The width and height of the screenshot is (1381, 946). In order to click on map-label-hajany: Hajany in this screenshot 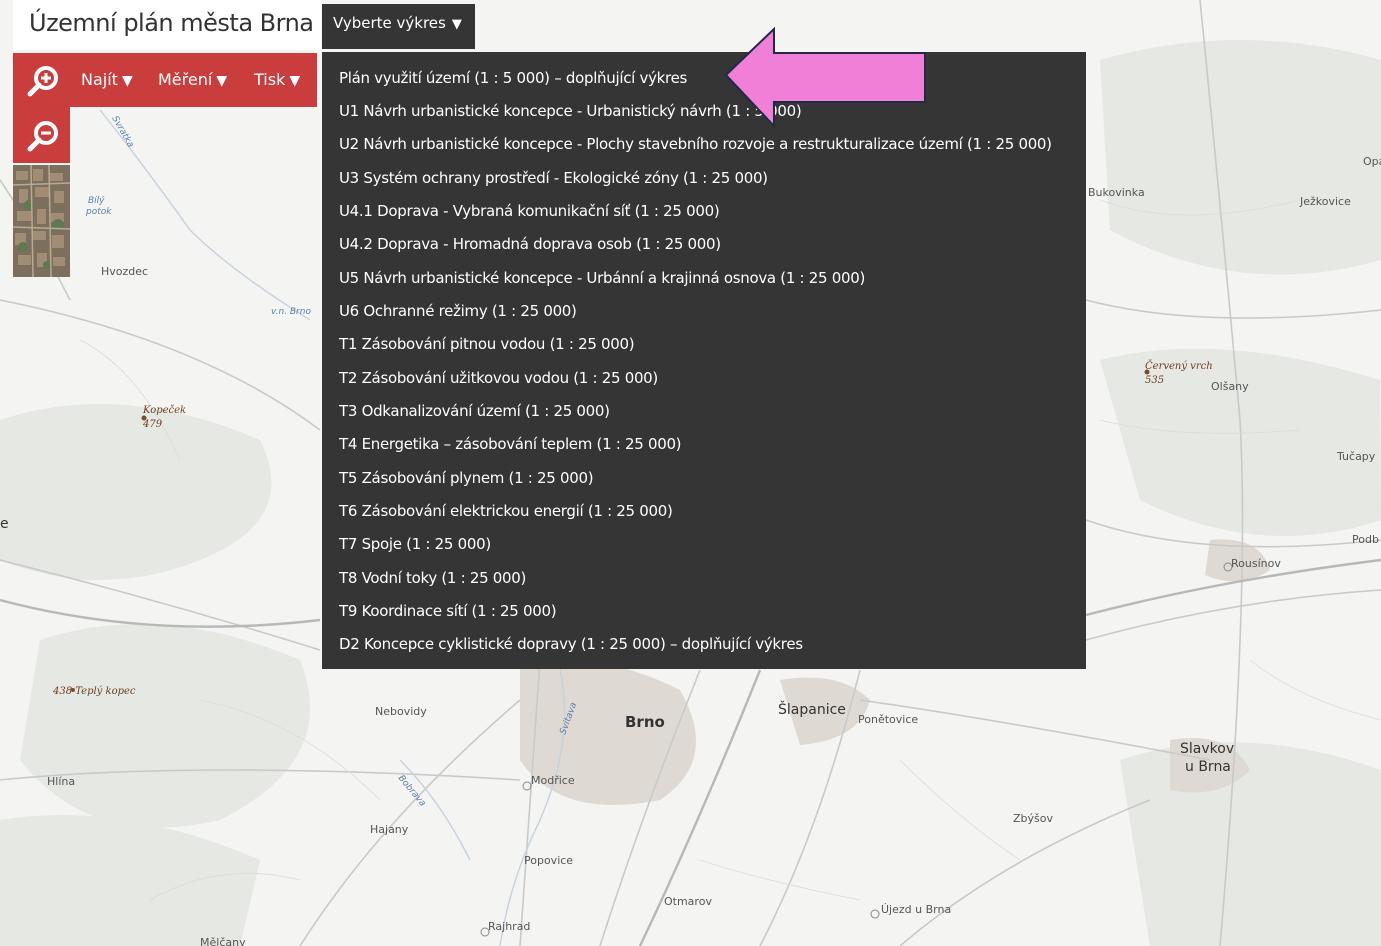, I will do `click(389, 829)`.